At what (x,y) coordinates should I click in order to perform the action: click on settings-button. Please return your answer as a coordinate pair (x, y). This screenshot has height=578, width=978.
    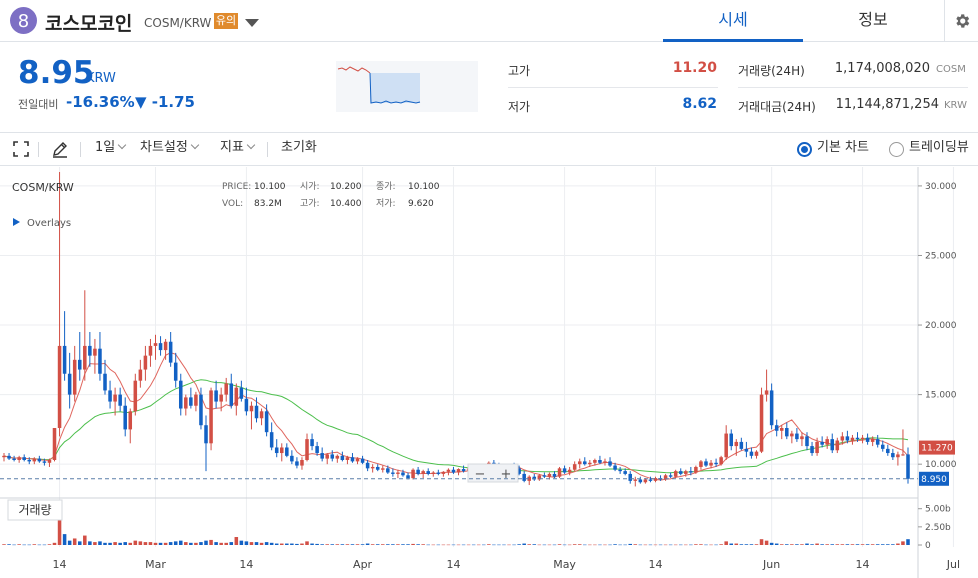
    Looking at the image, I should click on (961, 21).